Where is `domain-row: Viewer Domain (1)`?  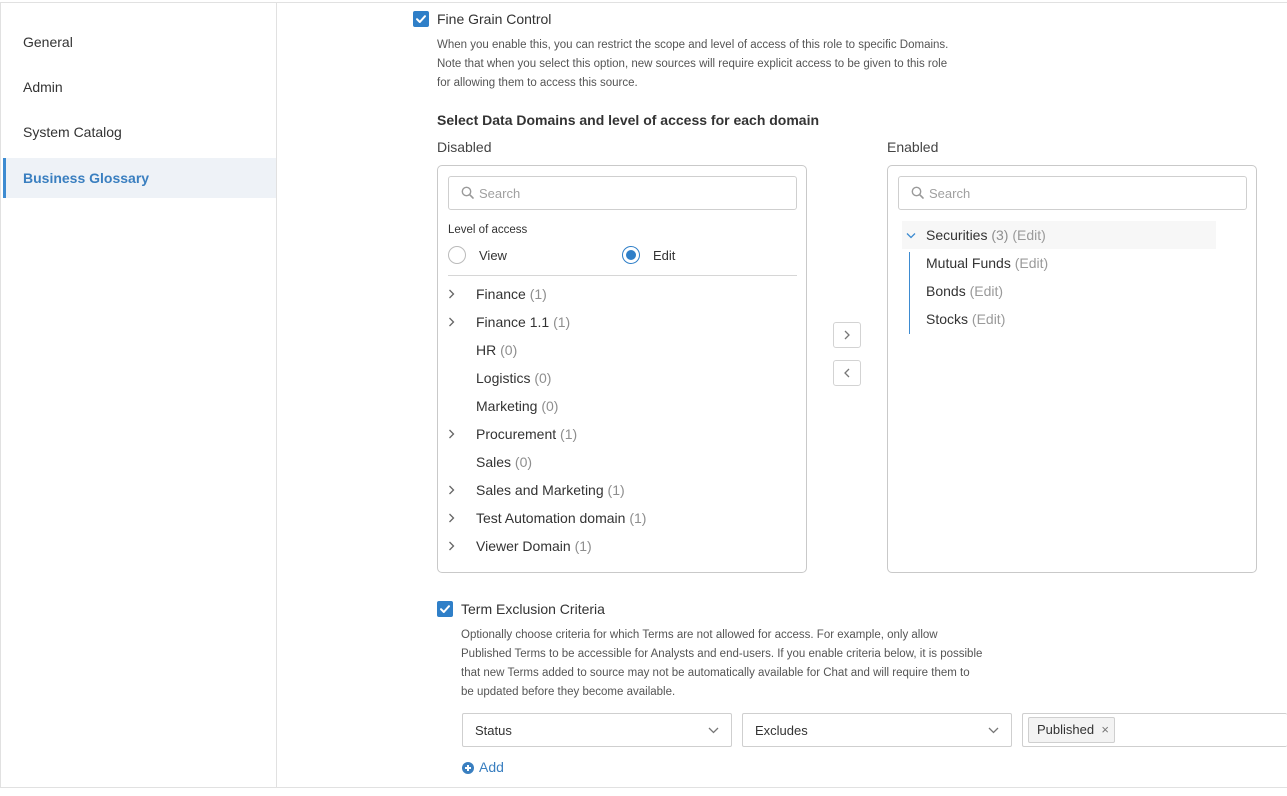 domain-row: Viewer Domain (1) is located at coordinates (618, 546).